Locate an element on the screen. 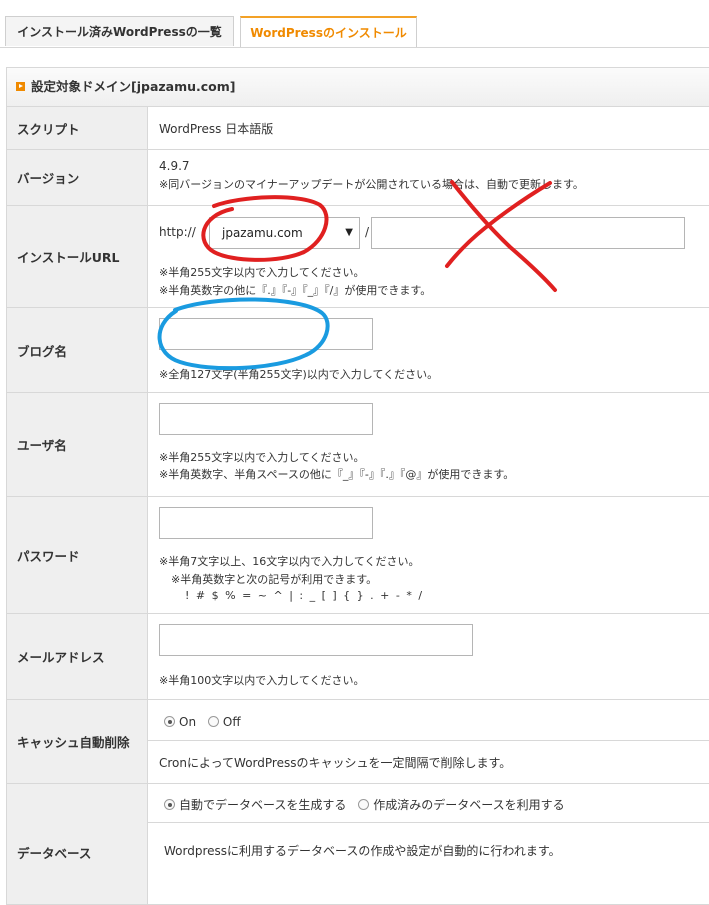  password-symbols: ! # $ % = ~ ^ | : _ [ ] { } . + - * / is located at coordinates (304, 595).